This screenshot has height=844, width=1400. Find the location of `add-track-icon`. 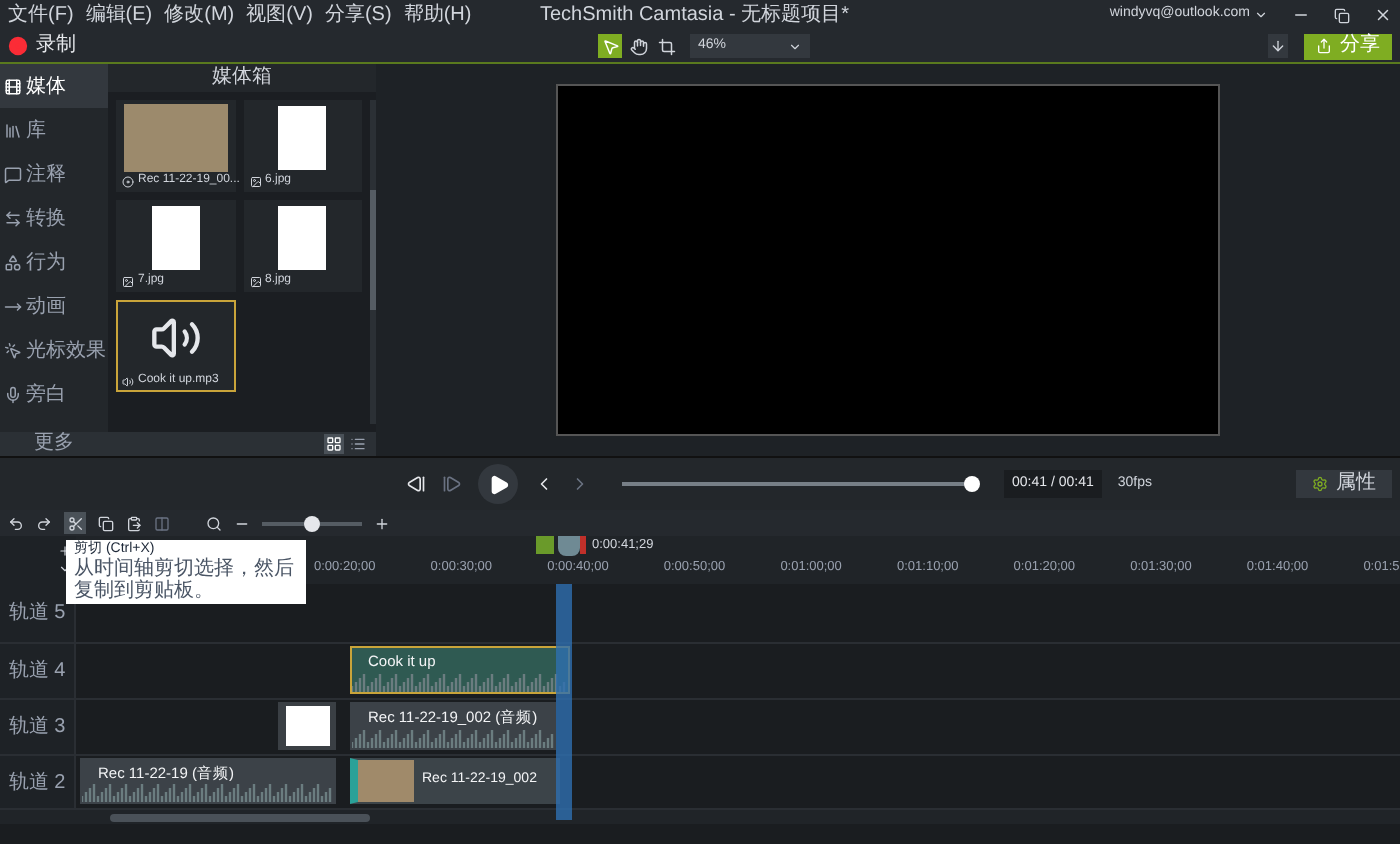

add-track-icon is located at coordinates (65, 551).